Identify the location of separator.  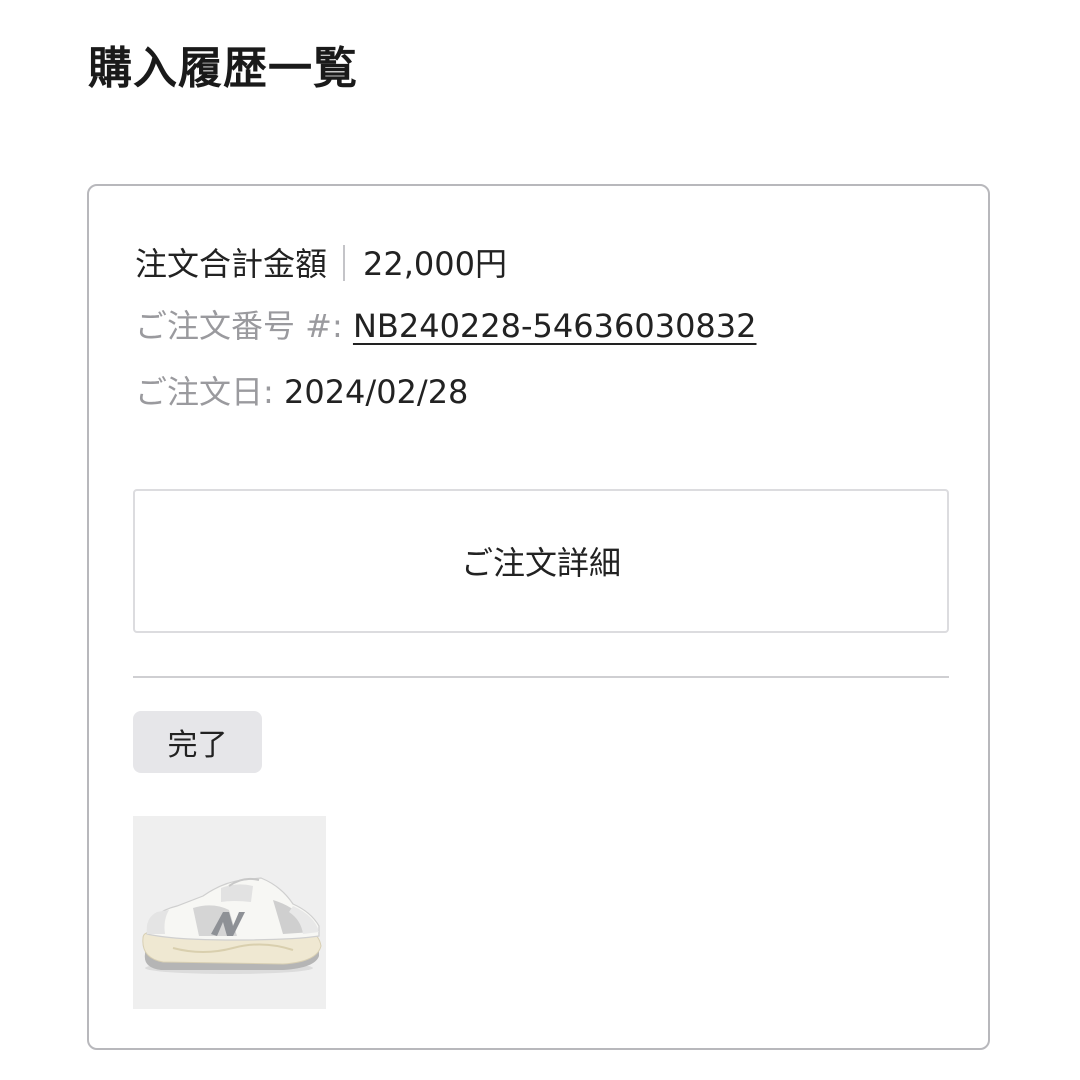
(344, 263).